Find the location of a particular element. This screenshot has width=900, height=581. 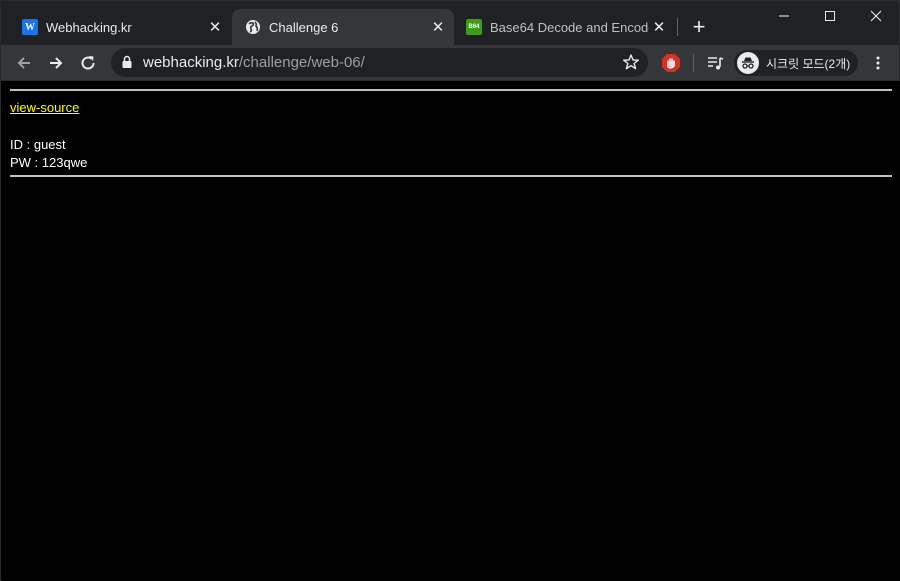

tab-title: Base64 Decode and Encode is located at coordinates (569, 27).